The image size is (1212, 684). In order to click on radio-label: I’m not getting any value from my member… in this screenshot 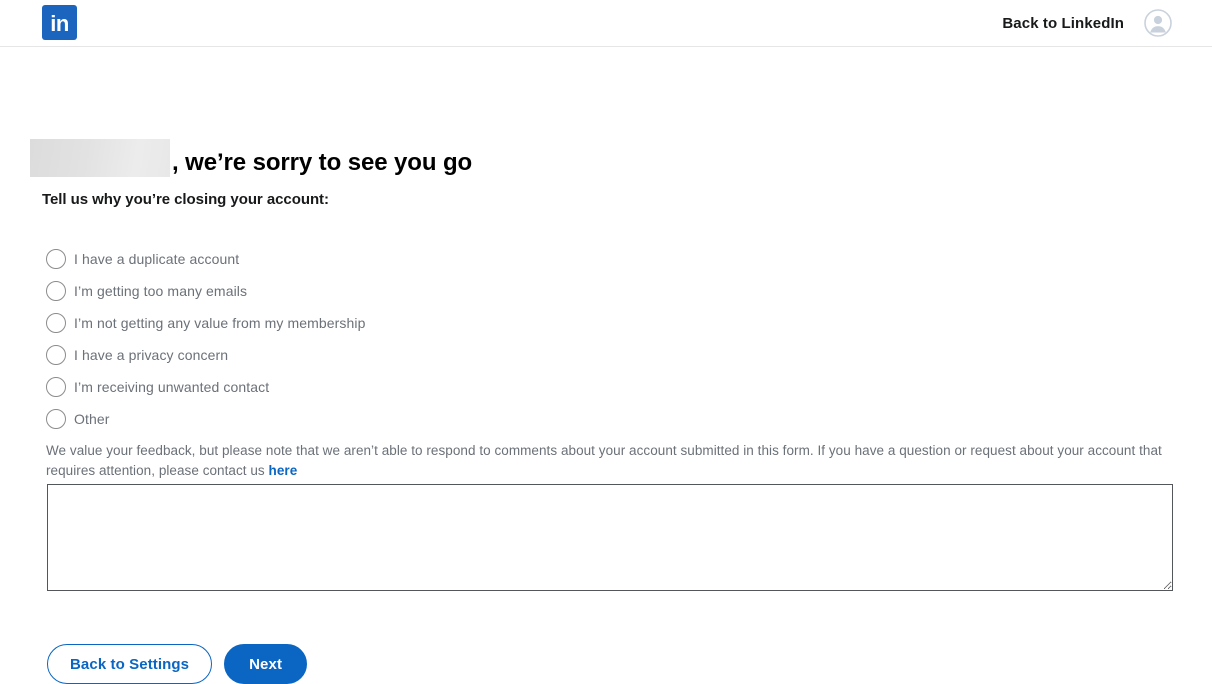, I will do `click(220, 323)`.